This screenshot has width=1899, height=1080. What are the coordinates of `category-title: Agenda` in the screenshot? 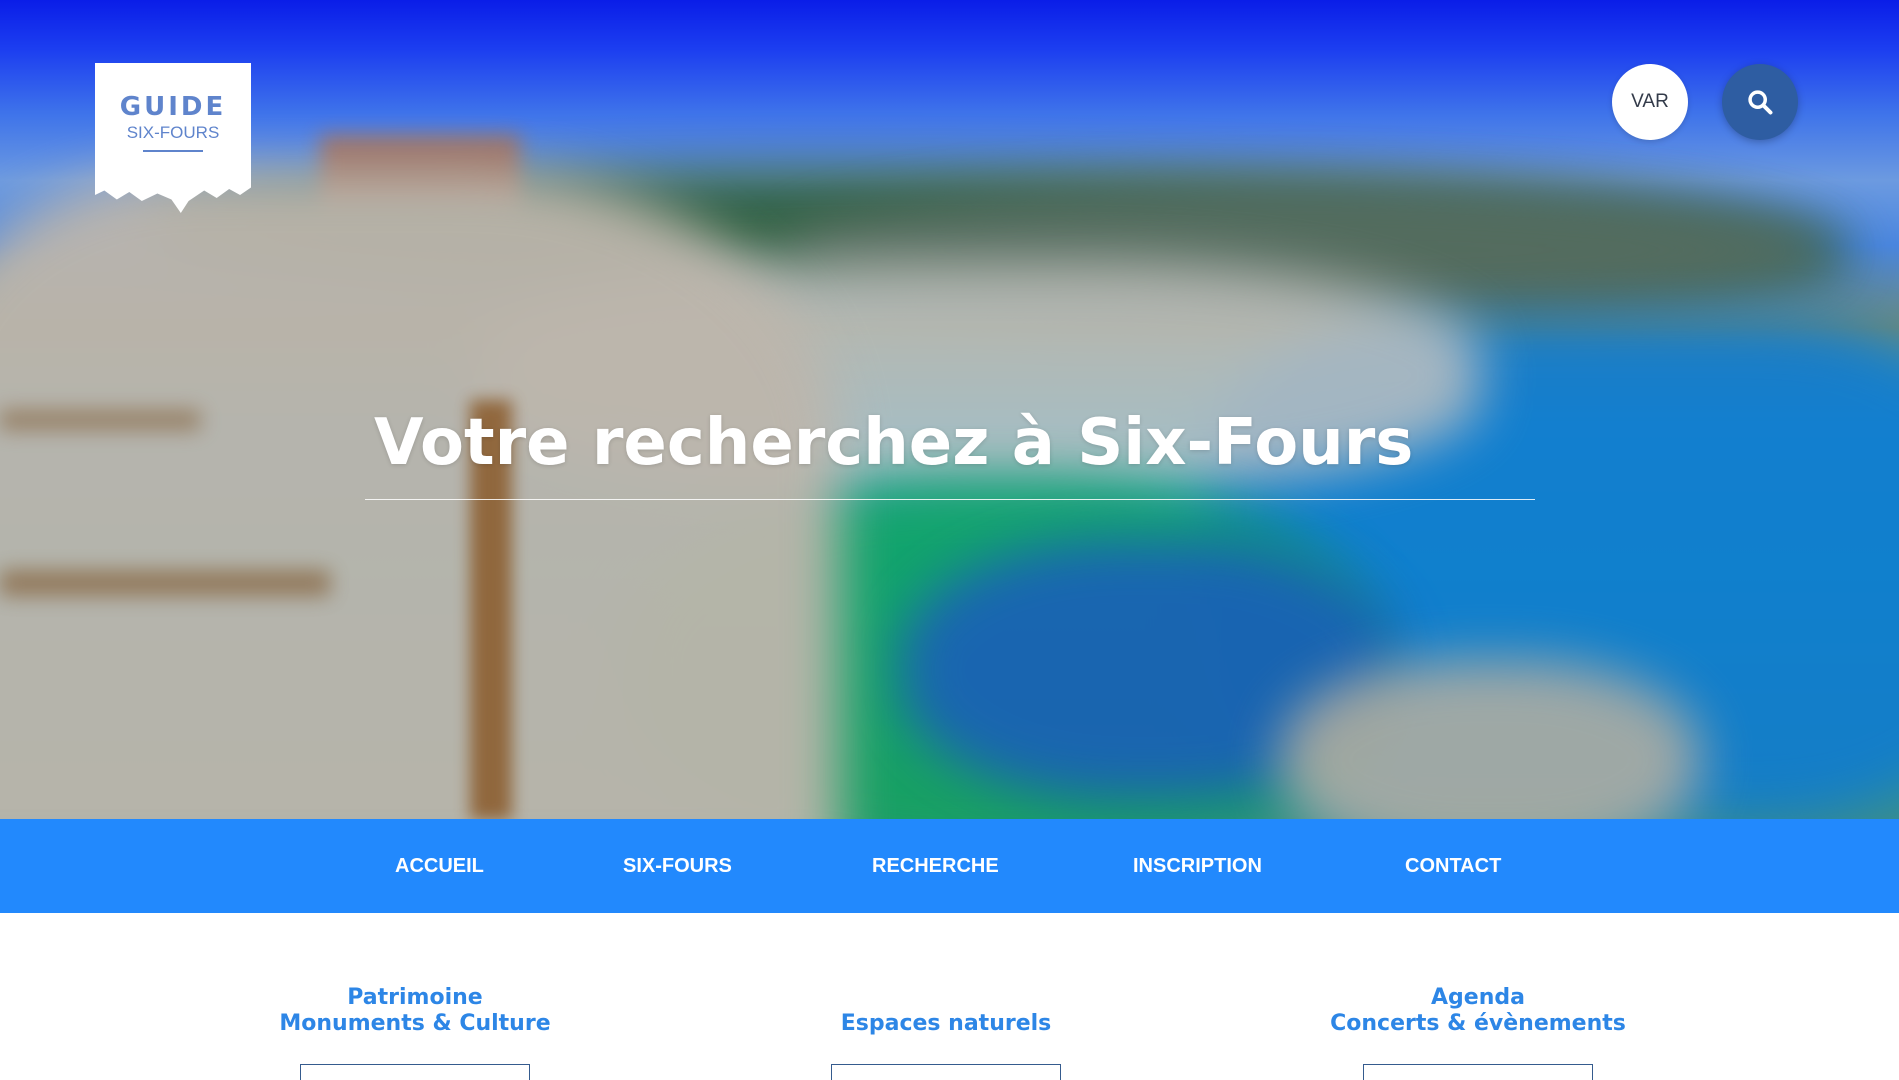 It's located at (1478, 997).